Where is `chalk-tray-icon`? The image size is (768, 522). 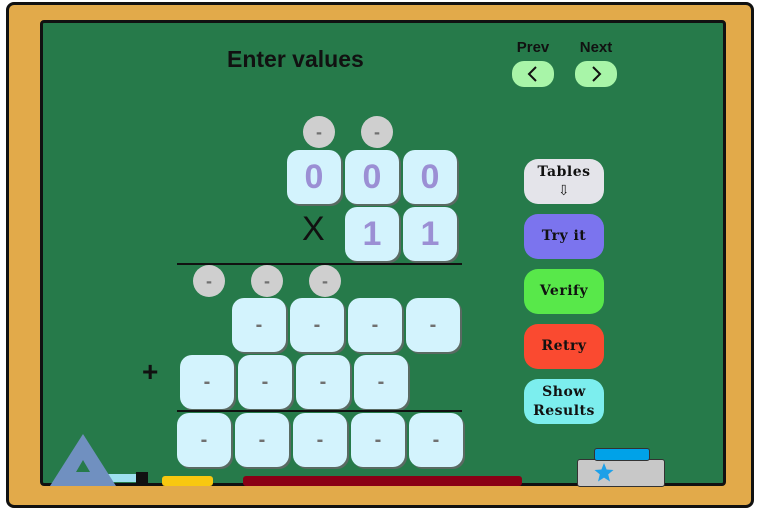
chalk-tray-icon is located at coordinates (382, 481).